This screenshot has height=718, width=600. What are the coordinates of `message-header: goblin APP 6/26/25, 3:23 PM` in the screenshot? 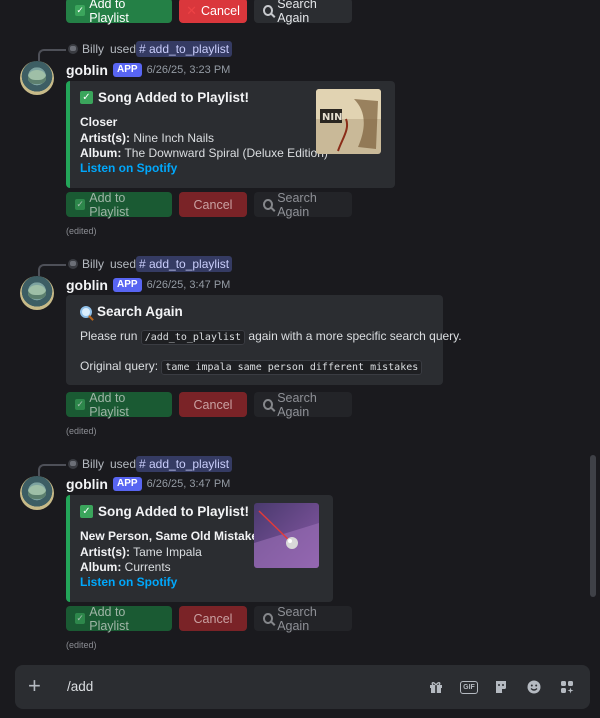 It's located at (148, 70).